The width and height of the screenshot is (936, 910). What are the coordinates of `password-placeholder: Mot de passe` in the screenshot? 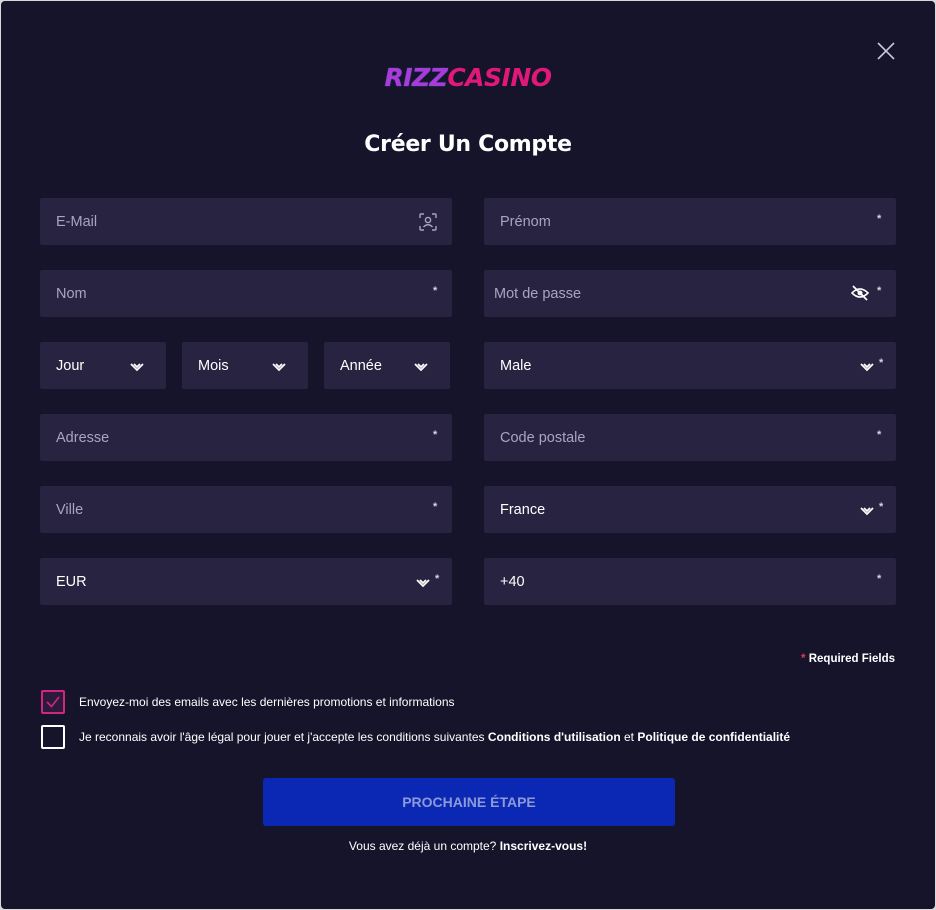 It's located at (538, 293).